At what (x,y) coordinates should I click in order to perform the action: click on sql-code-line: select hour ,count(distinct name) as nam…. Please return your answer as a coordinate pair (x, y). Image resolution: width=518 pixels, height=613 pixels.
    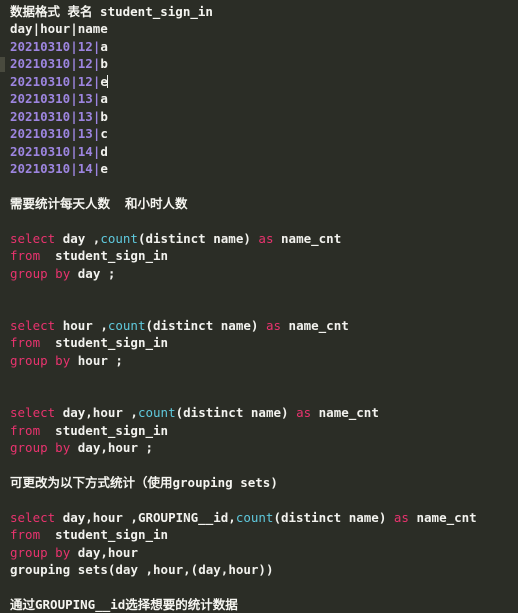
    Looking at the image, I should click on (264, 325).